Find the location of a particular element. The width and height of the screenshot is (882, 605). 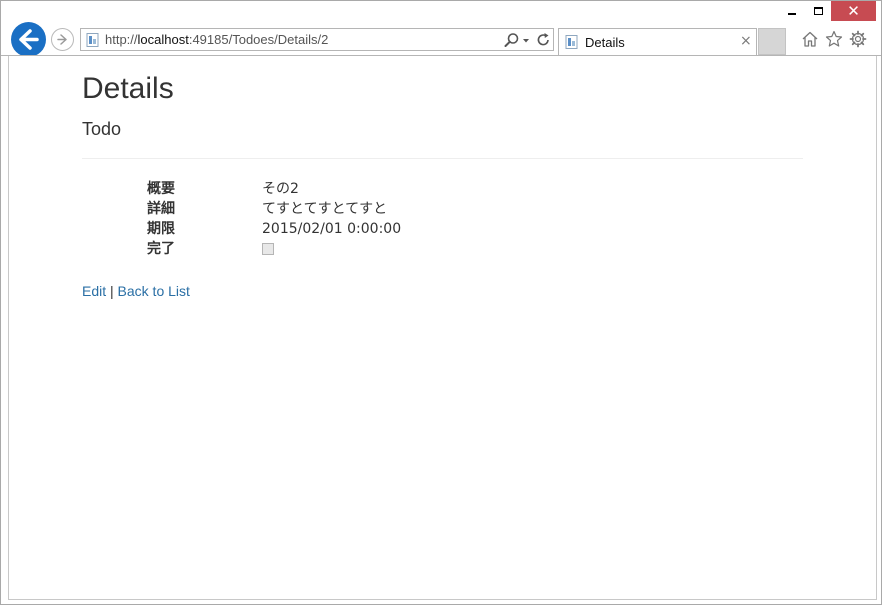

detail-value: 2015/02/01 0:00:00 is located at coordinates (332, 229).